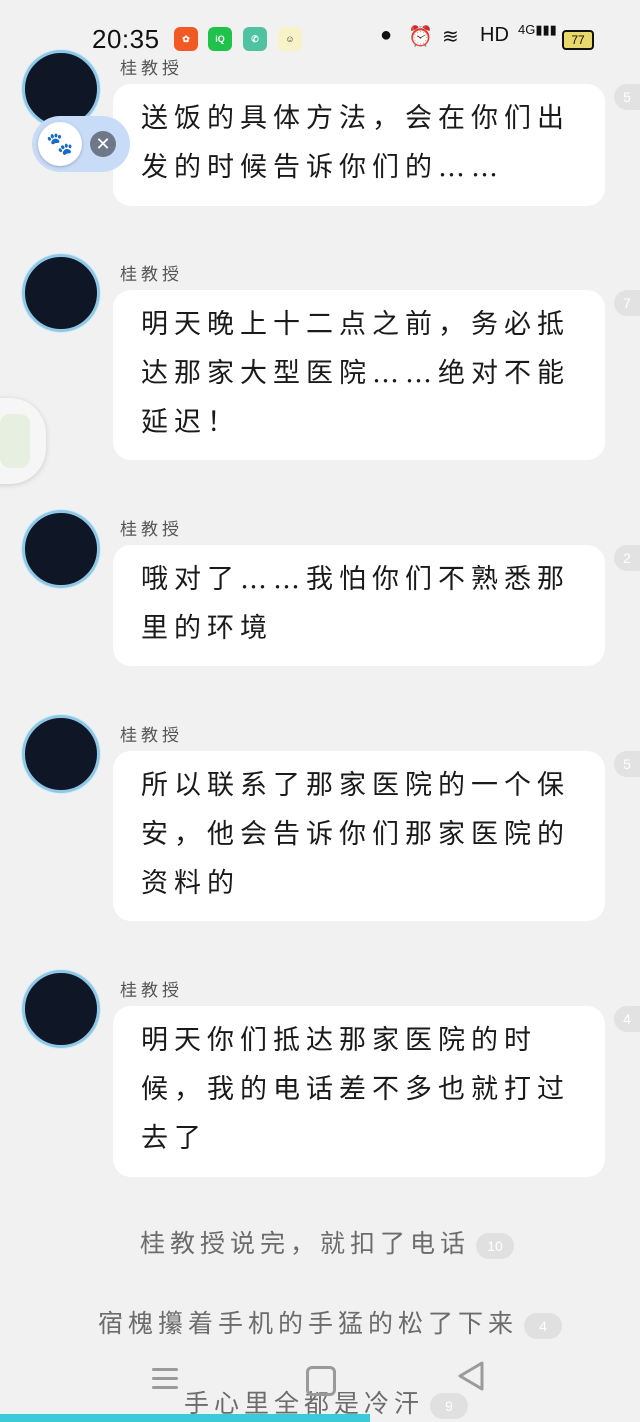  I want to click on floating-window-pill: 🐾 ✕, so click(81, 144).